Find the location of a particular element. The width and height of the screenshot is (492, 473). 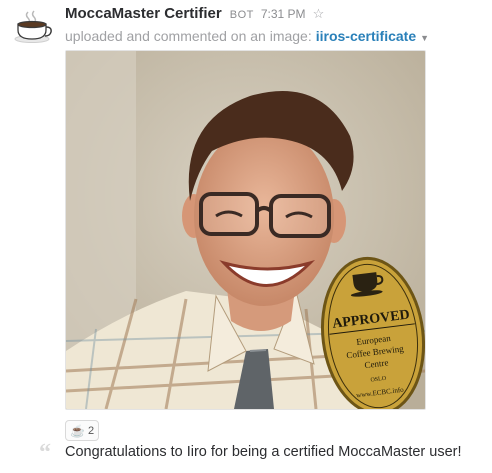

quote-icon: “ is located at coordinates (45, 453).